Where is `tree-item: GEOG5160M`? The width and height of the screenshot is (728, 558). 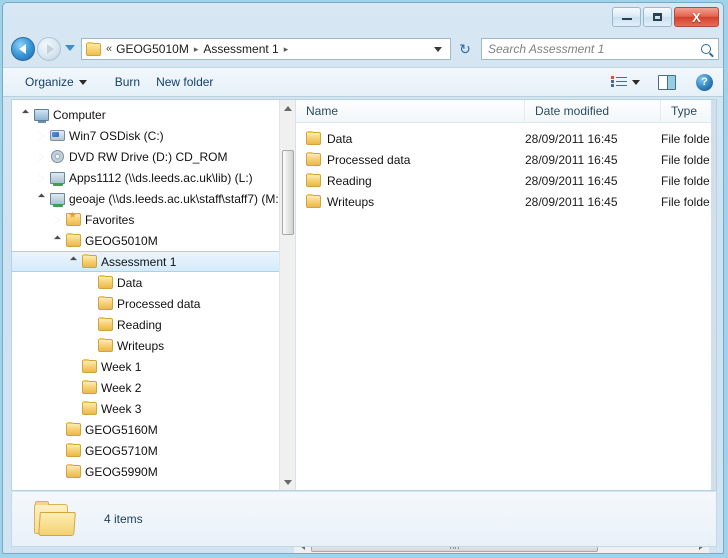
tree-item: GEOG5160M is located at coordinates (153, 429).